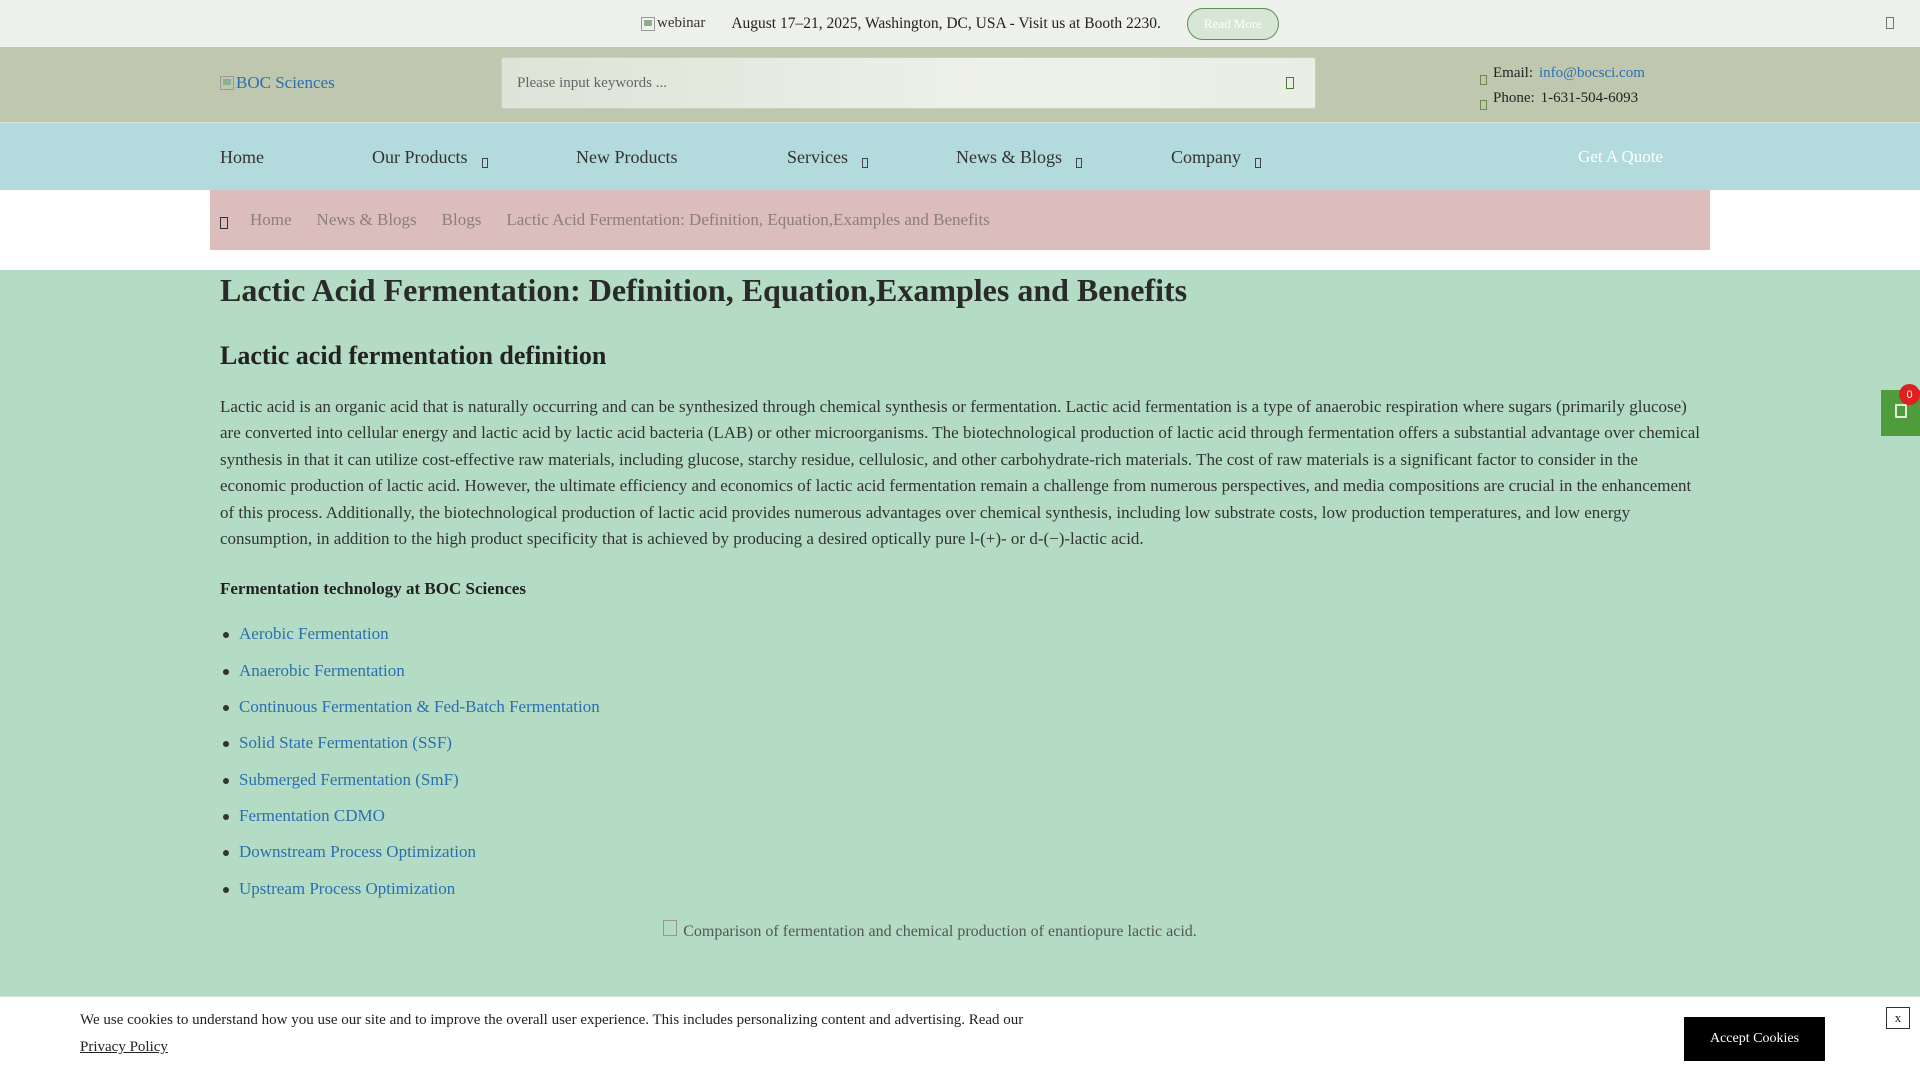 The image size is (1920, 1080). I want to click on phone-row: Phone: 1-631-504-6093, so click(1562, 98).